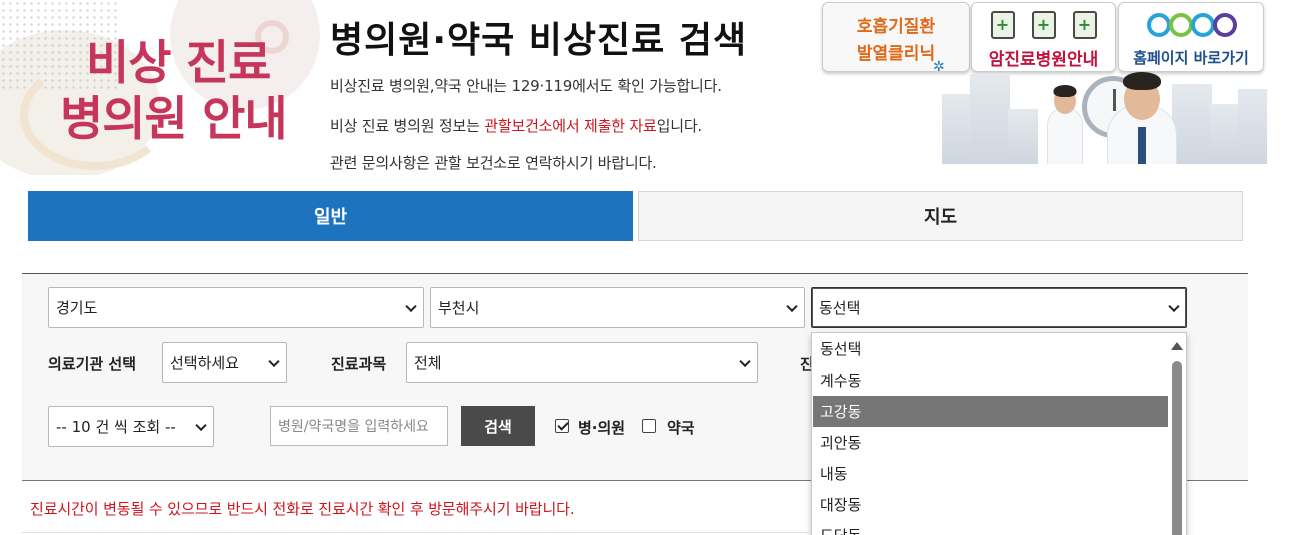 Image resolution: width=1294 pixels, height=535 pixels. Describe the element at coordinates (1177, 448) in the screenshot. I see `scrollbar-thumb` at that location.